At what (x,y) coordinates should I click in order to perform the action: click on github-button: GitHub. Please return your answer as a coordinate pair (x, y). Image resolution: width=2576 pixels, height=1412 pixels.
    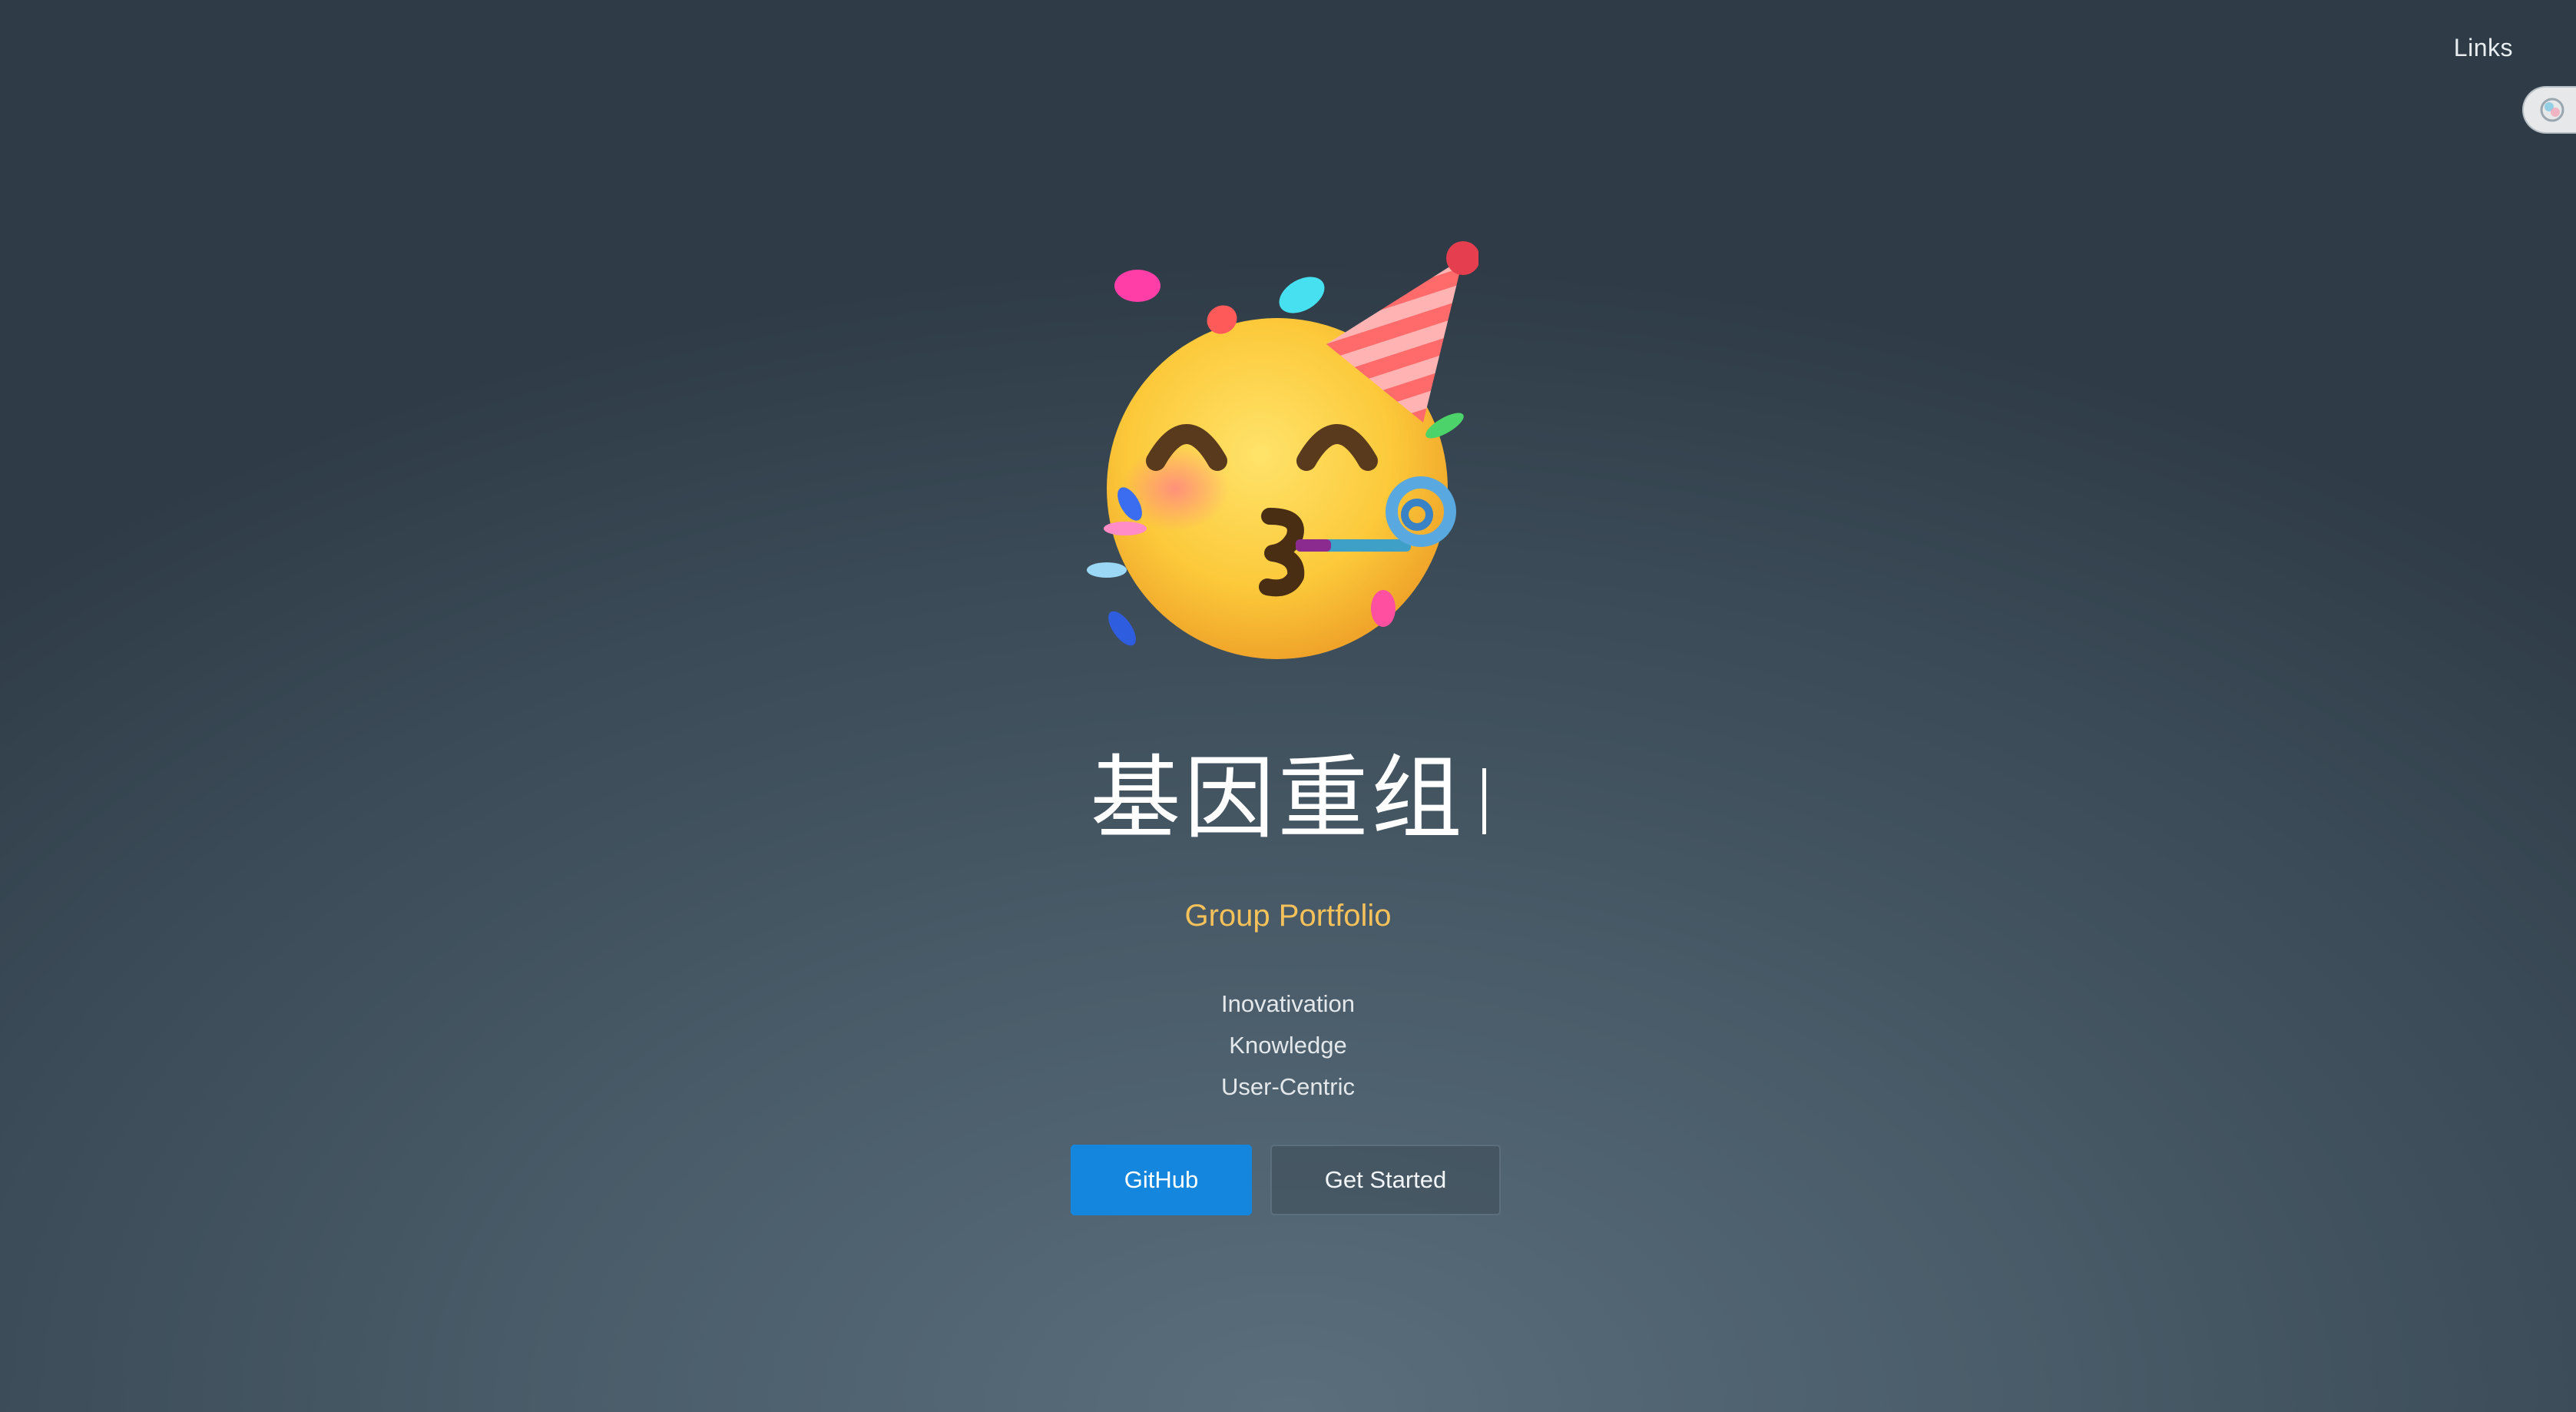
    Looking at the image, I should click on (1161, 1180).